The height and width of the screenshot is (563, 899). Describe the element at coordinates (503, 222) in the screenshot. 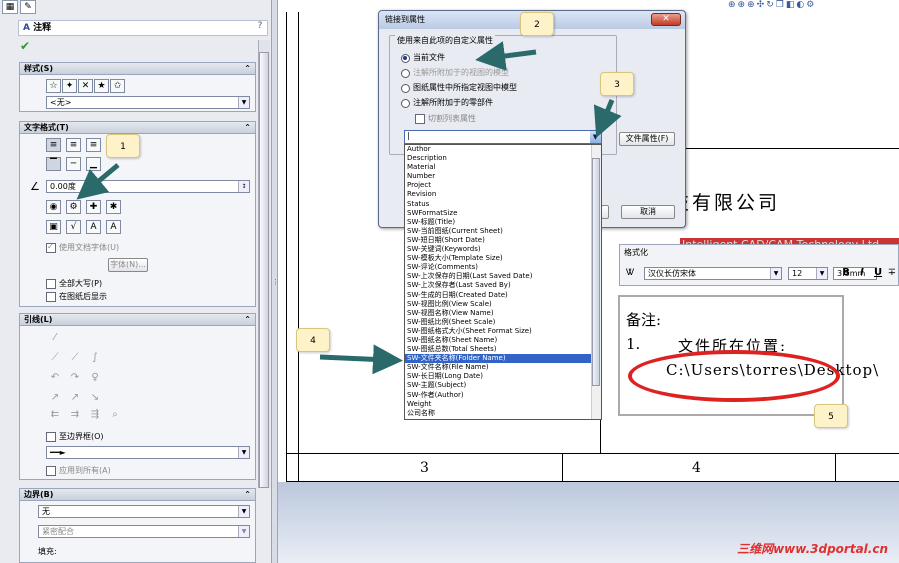

I see `list-item: SW-标题(Title)` at that location.